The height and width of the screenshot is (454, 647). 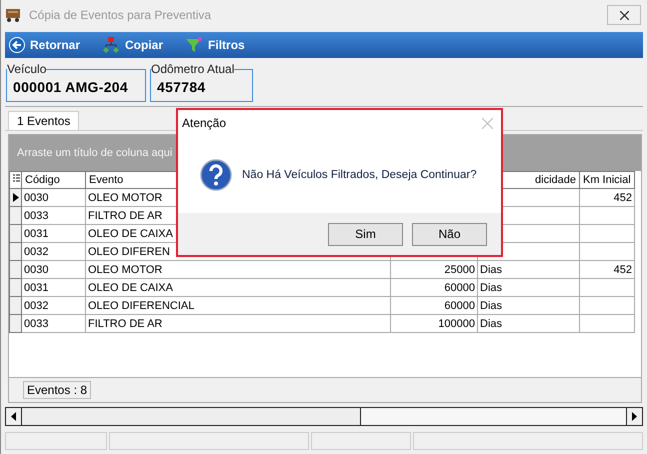 What do you see at coordinates (57, 390) in the screenshot?
I see `event-count: Eventos : 8` at bounding box center [57, 390].